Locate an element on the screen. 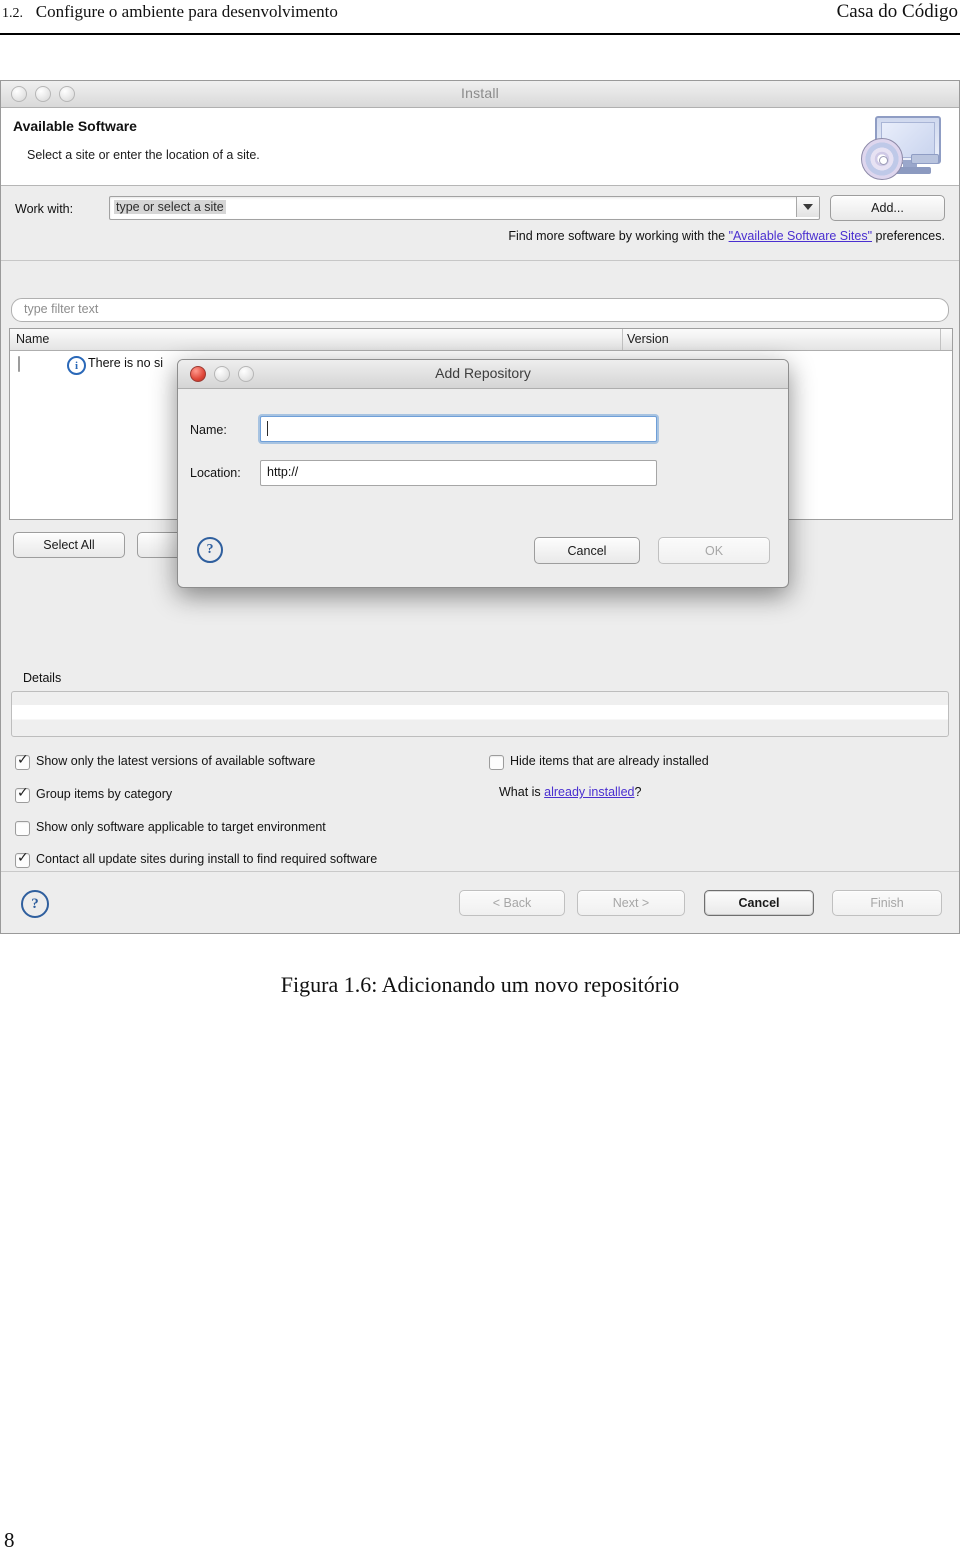 This screenshot has width=960, height=1564. what-is-suffix: ? is located at coordinates (638, 792).